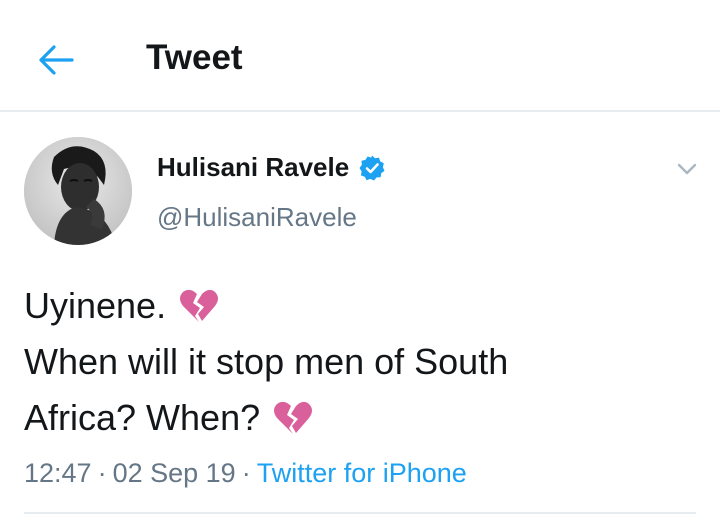 This screenshot has height=520, width=720. Describe the element at coordinates (253, 167) in the screenshot. I see `display-name: Hulisani Ravele` at that location.